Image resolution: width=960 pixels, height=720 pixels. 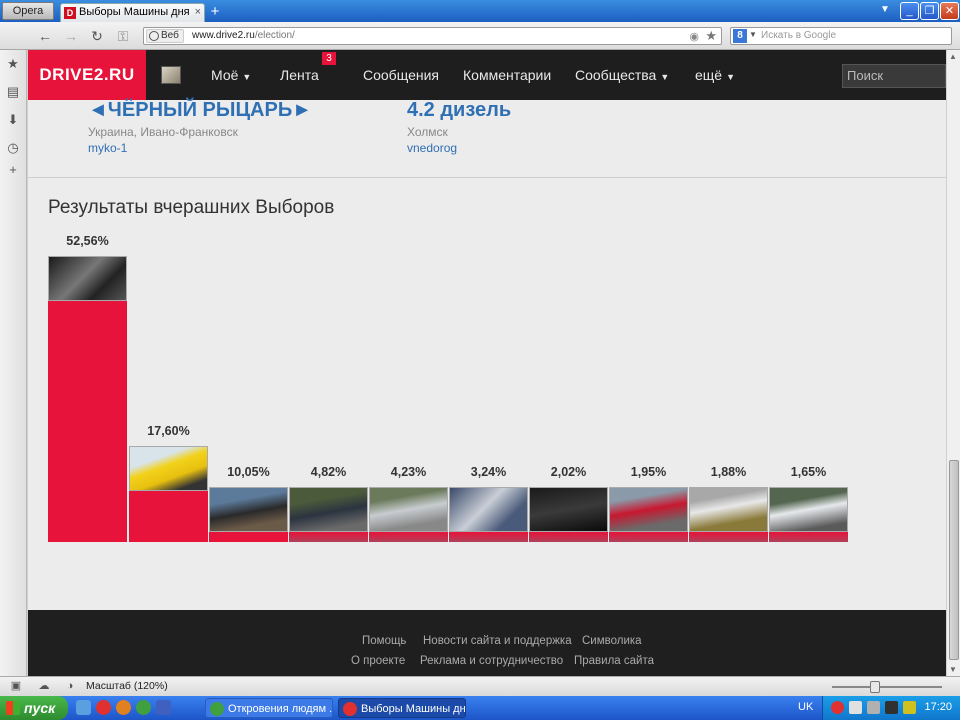 I want to click on back-arrow-icon: ←, so click(x=45, y=36).